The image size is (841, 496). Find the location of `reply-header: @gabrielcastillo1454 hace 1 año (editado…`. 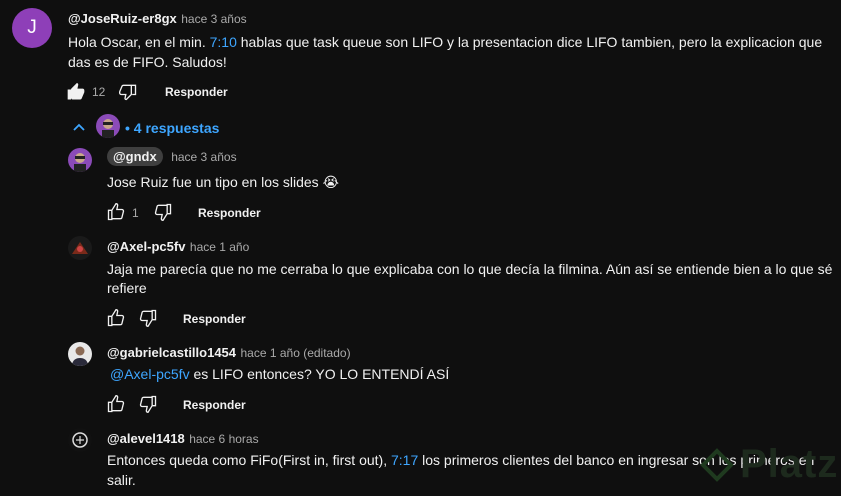

reply-header: @gabrielcastillo1454 hace 1 año (editado… is located at coordinates (229, 353).